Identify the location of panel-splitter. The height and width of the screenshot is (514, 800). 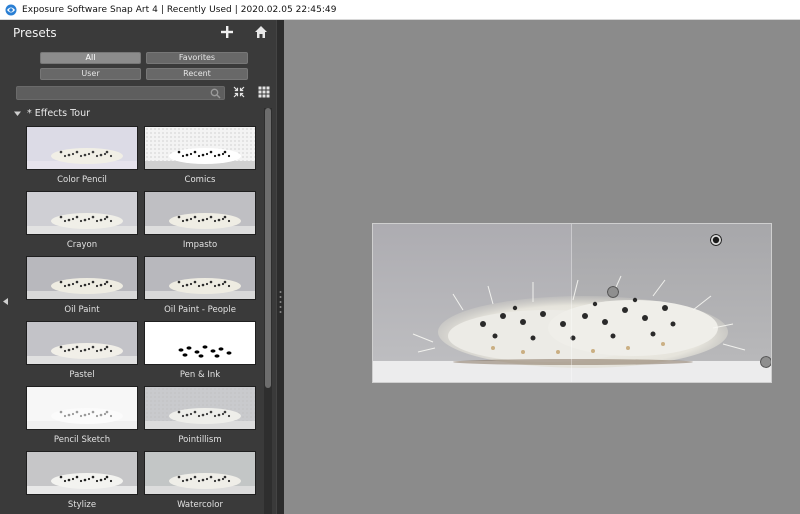
(280, 267).